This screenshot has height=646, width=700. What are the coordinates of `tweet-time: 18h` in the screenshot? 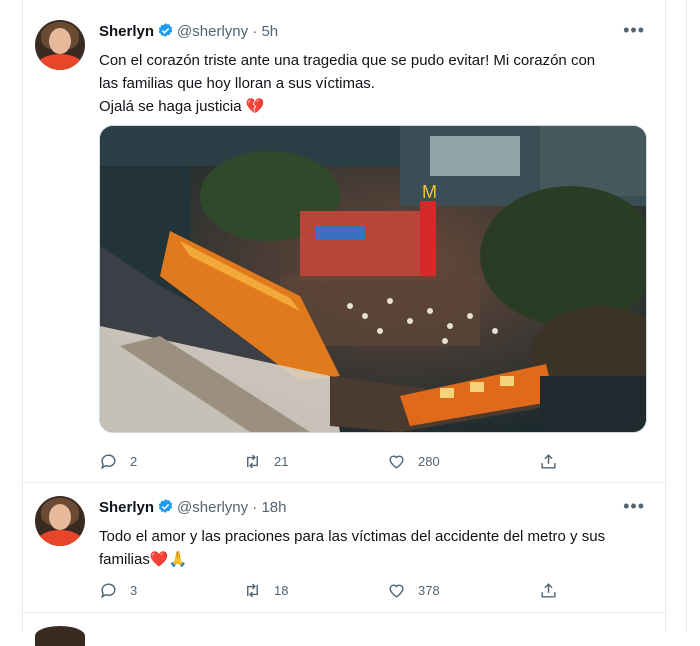 It's located at (273, 507).